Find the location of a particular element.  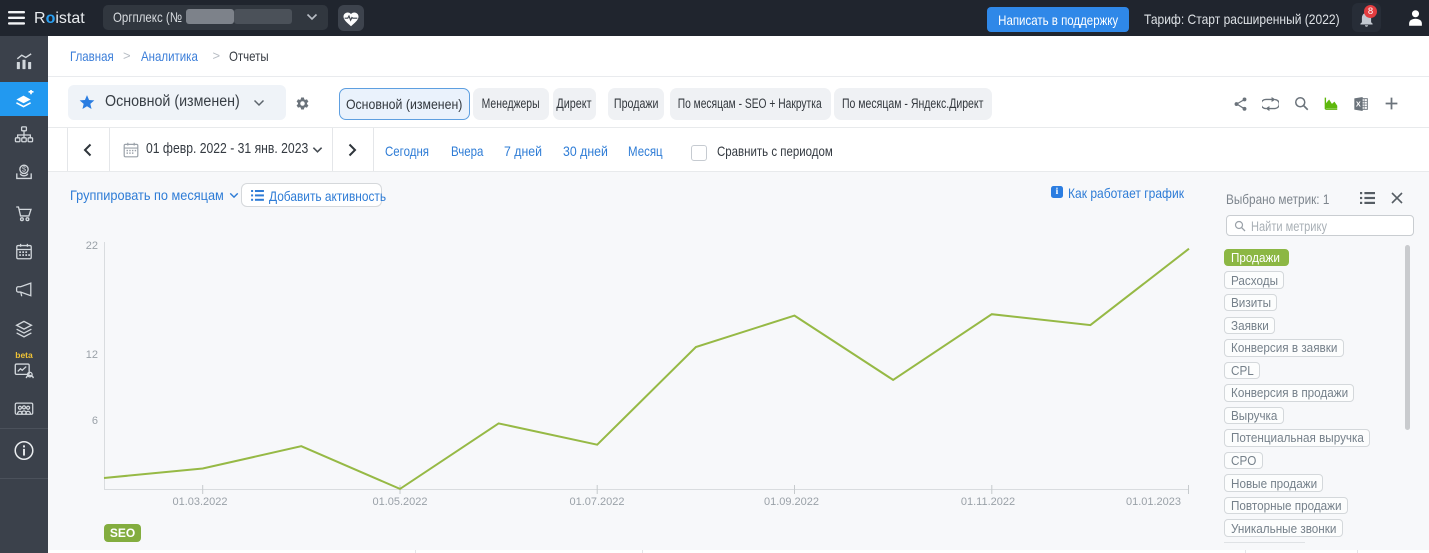

svg-text: 01.09.2022 is located at coordinates (791, 502).